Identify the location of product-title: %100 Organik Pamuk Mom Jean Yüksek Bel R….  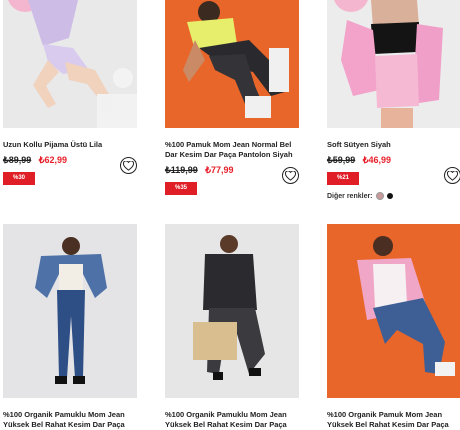
(393, 420).